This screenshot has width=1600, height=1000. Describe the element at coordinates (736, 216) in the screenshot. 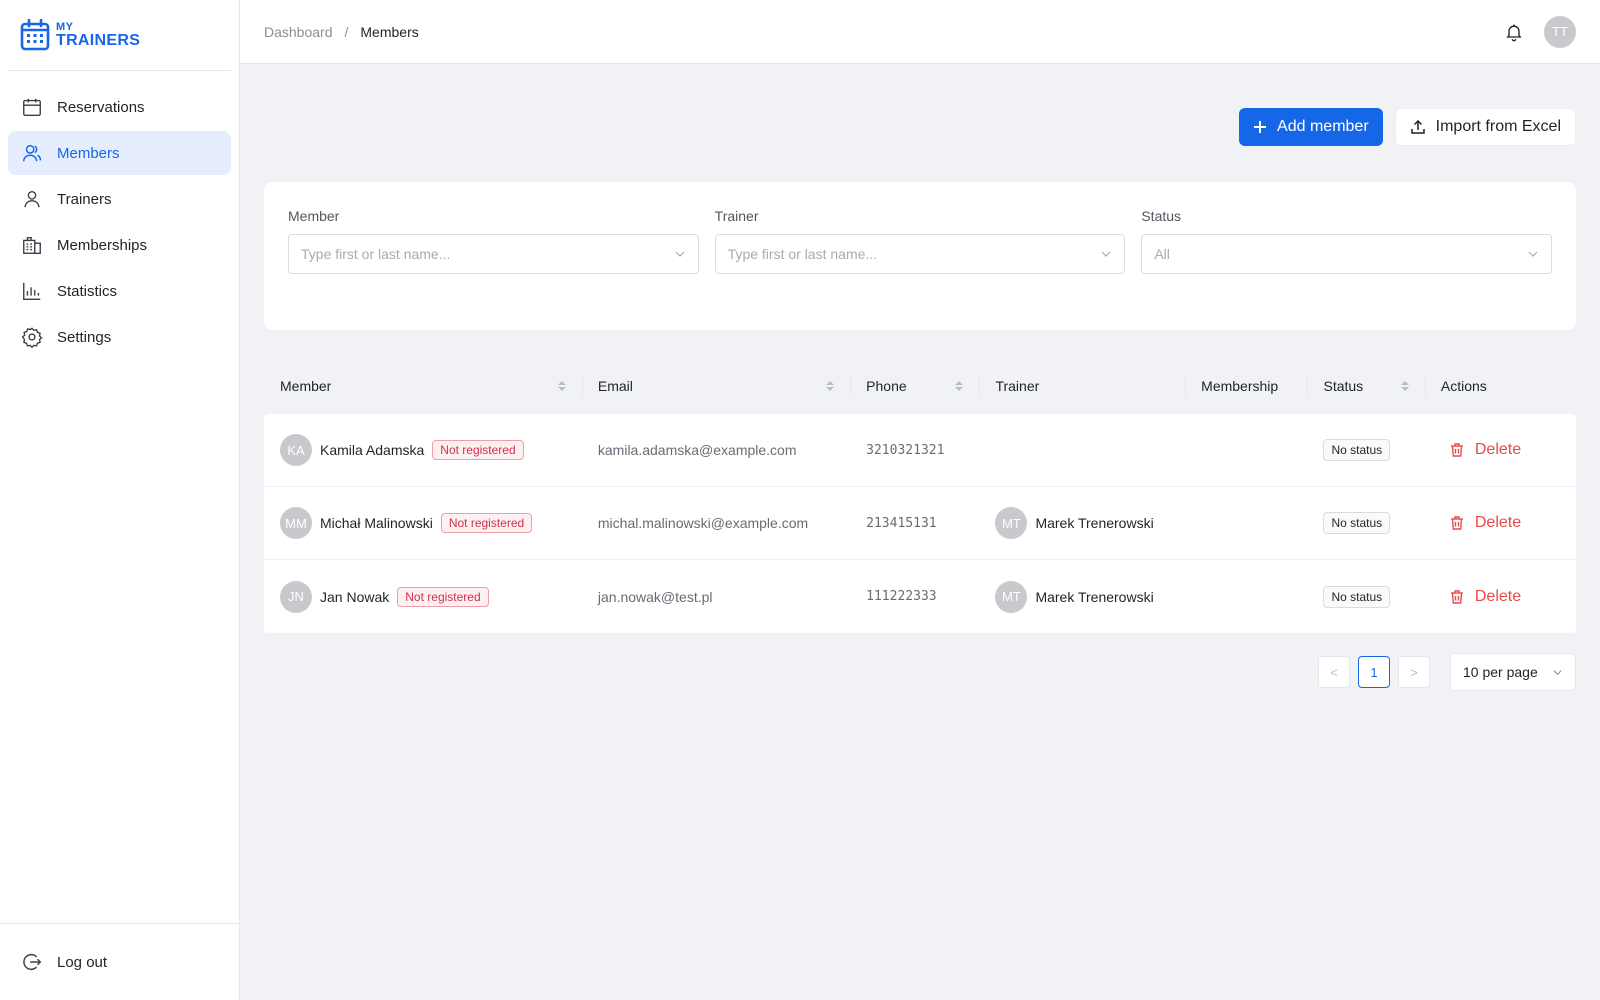

I see `filter-trainer-label: Trainer` at that location.